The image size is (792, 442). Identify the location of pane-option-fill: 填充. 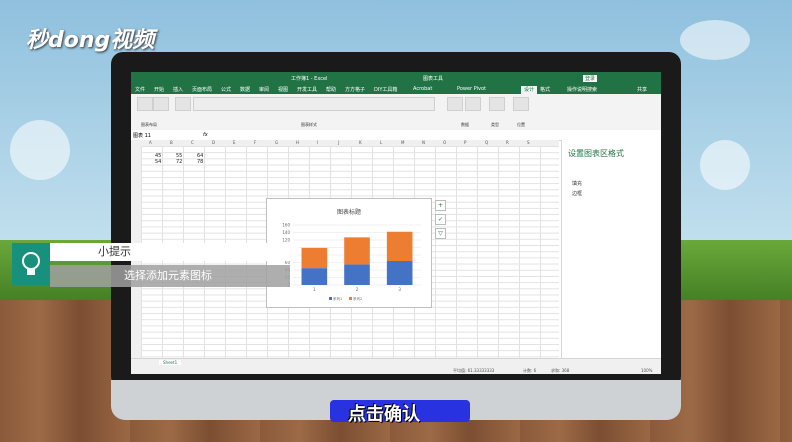
(577, 183).